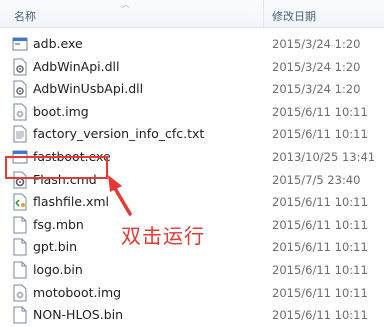 Image resolution: width=384 pixels, height=327 pixels. Describe the element at coordinates (163, 236) in the screenshot. I see `annotation-text: 双击运行` at that location.